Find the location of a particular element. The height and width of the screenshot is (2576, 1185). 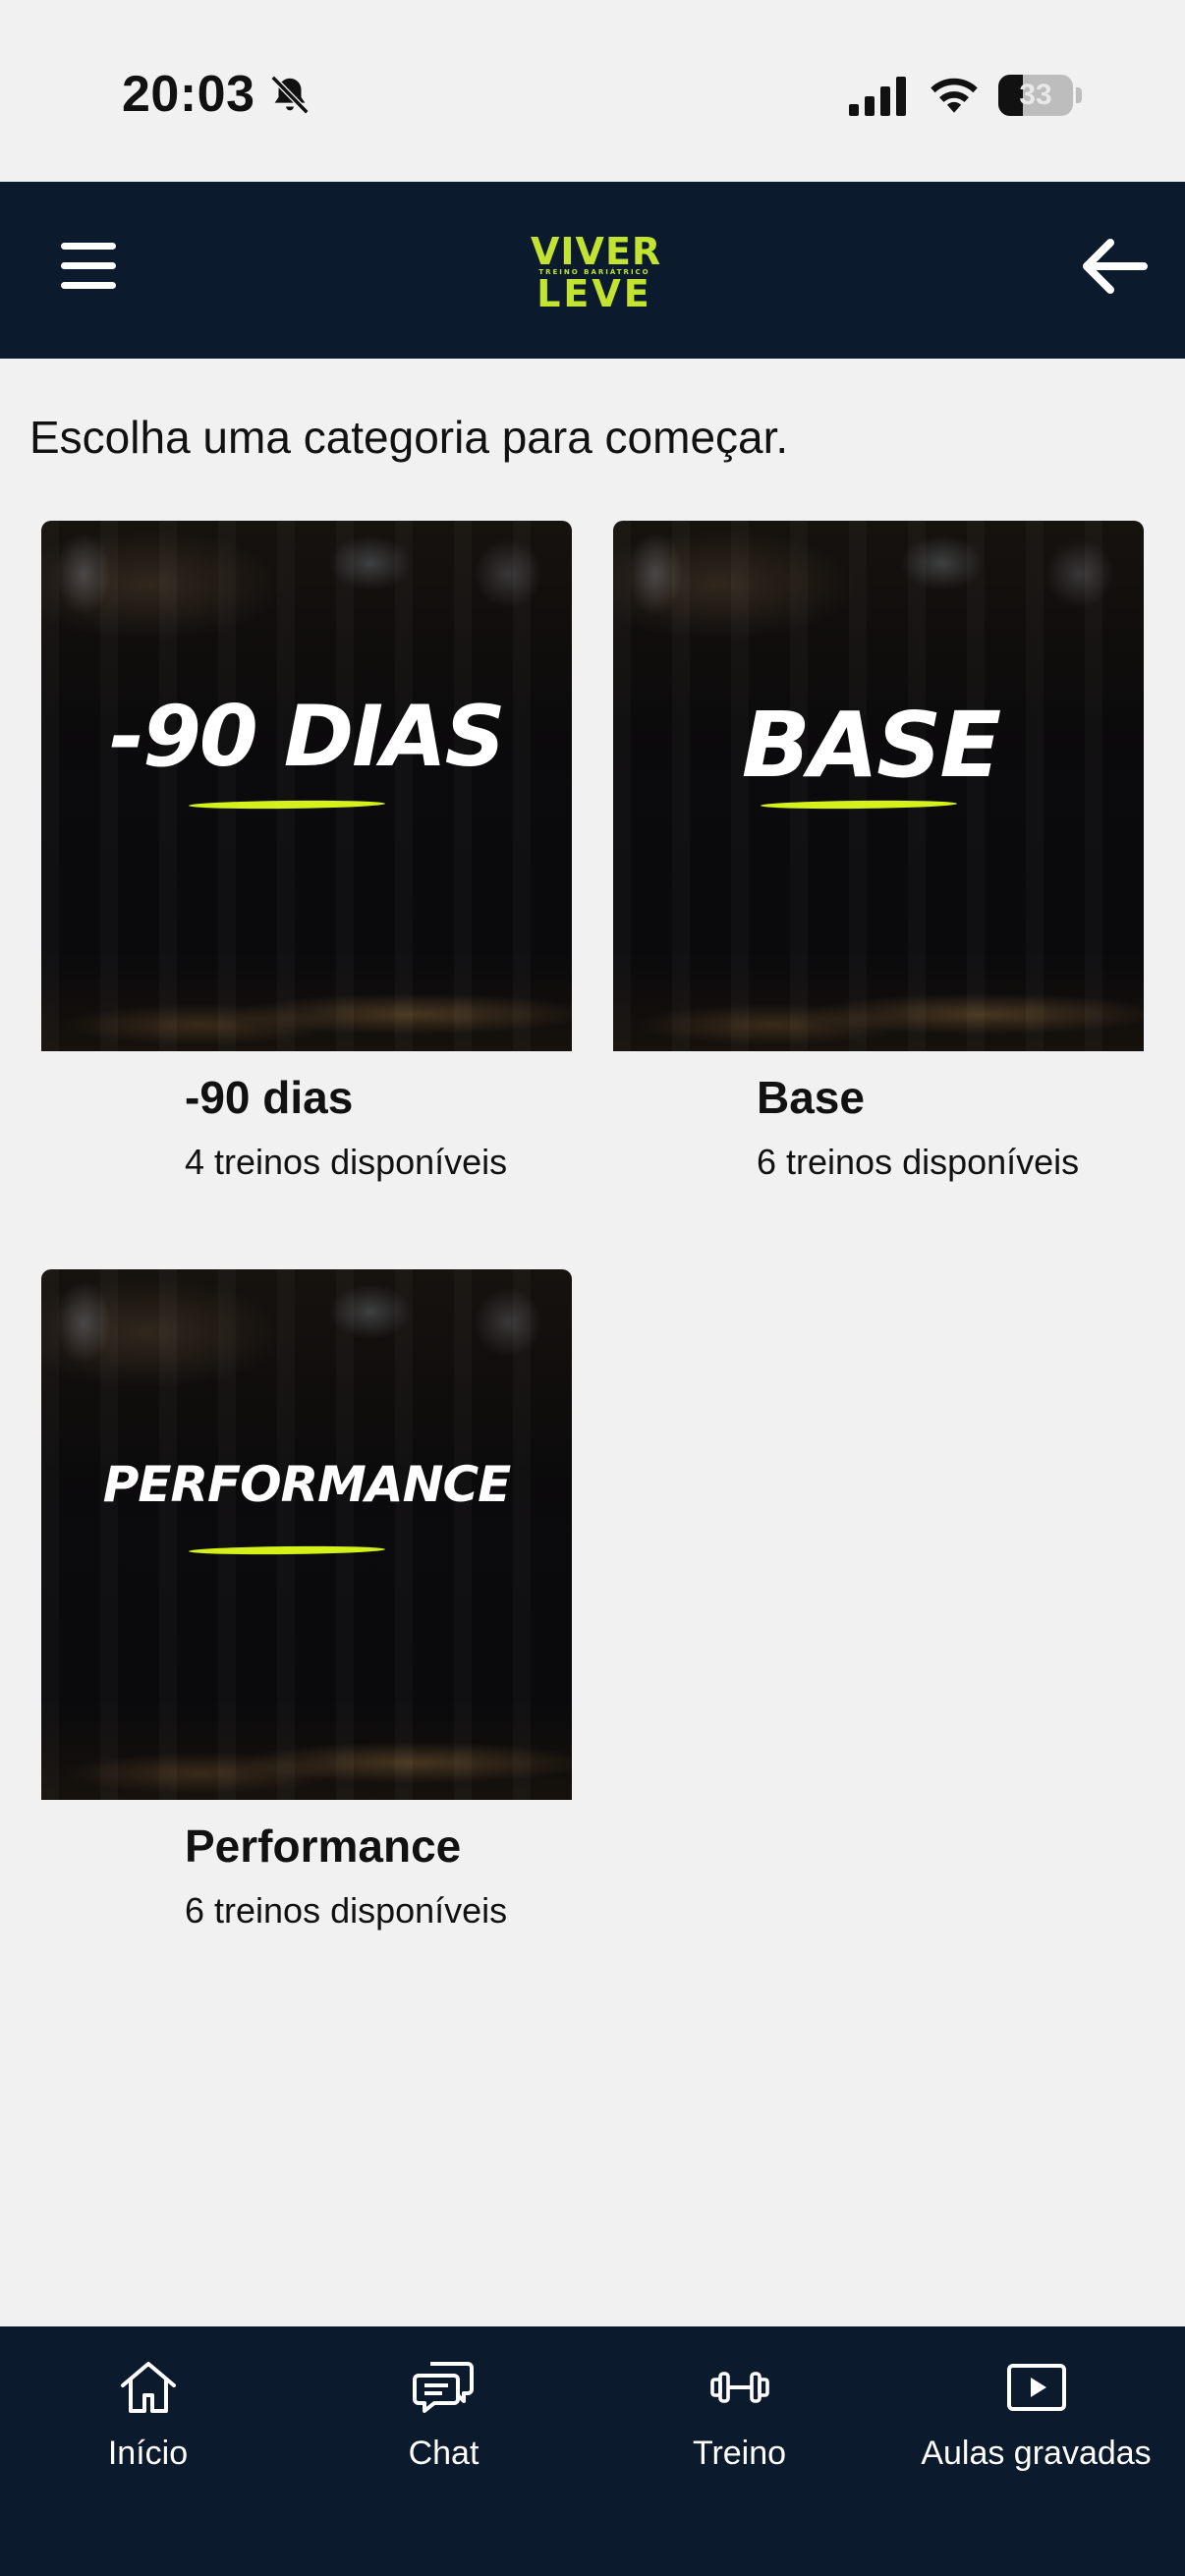

nav-item-treino: Treino is located at coordinates (740, 2405).